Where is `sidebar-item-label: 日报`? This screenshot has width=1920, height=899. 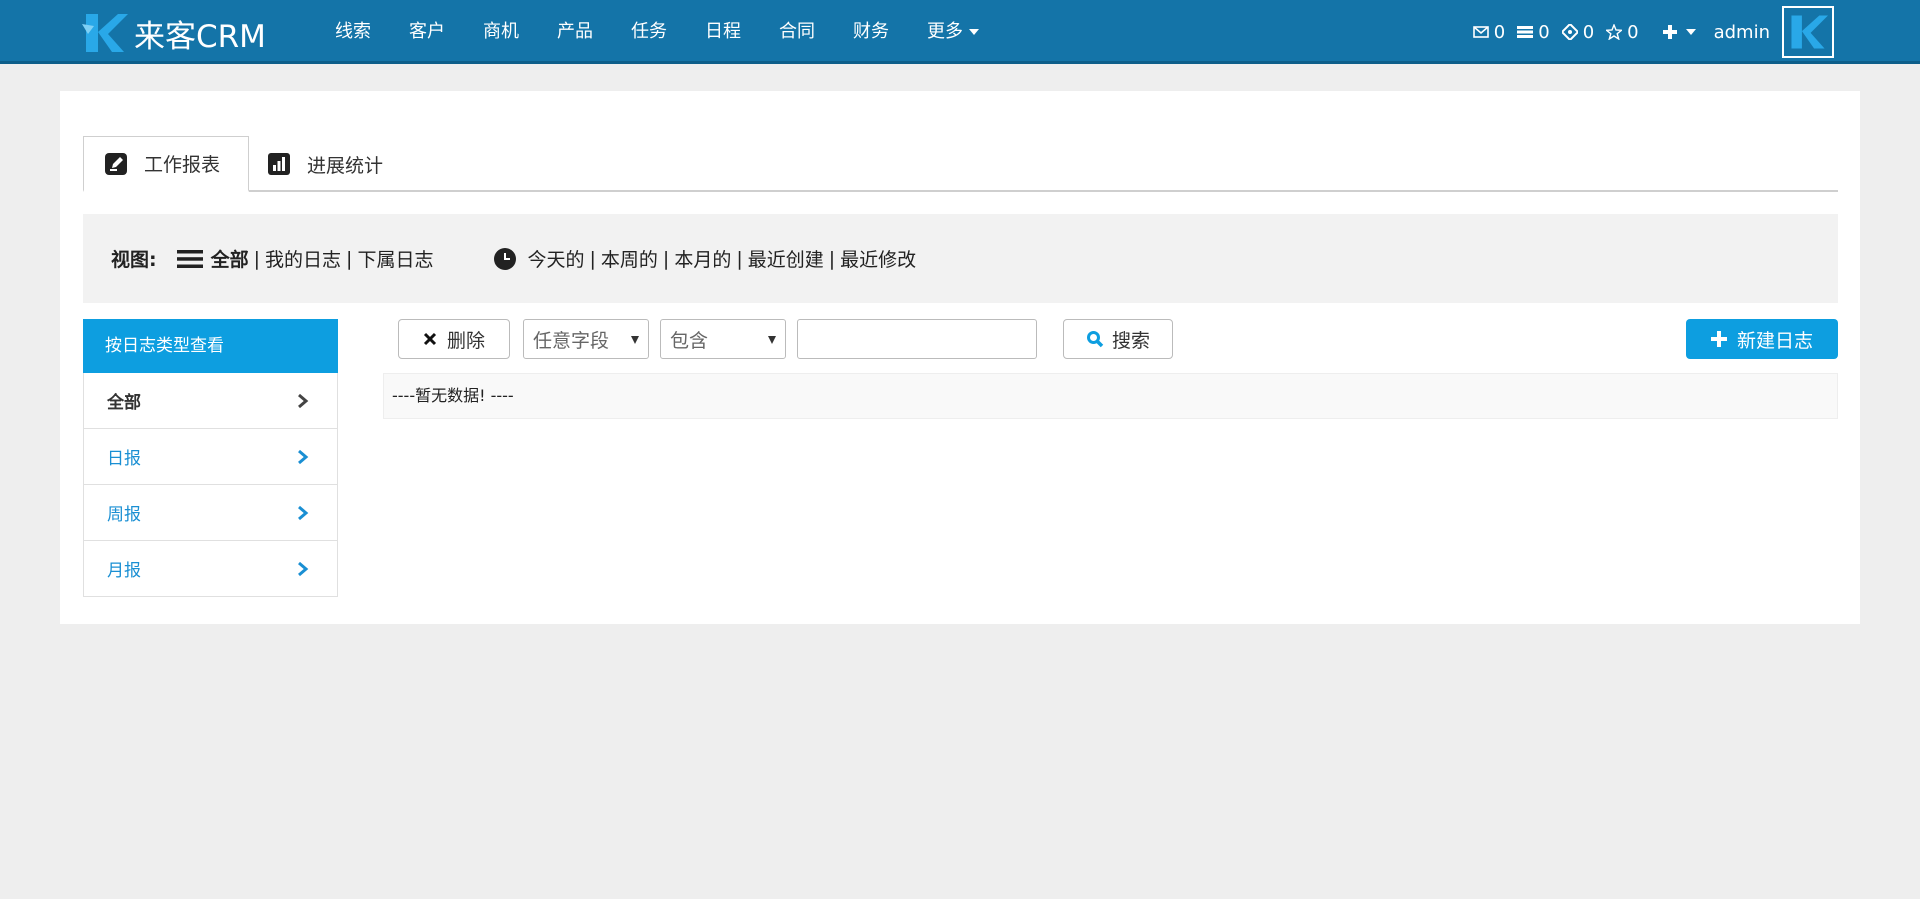 sidebar-item-label: 日报 is located at coordinates (124, 459).